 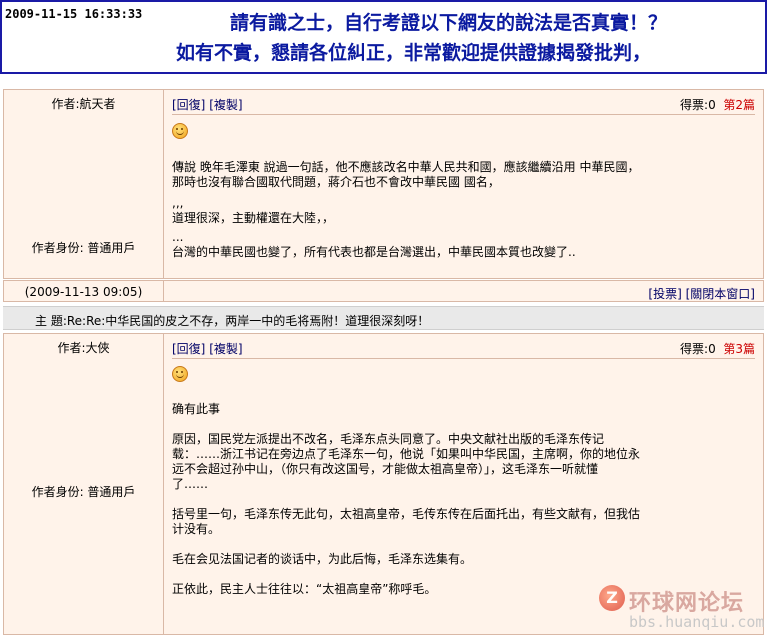 What do you see at coordinates (612, 598) in the screenshot?
I see `huanqiu-logo-icon: Z` at bounding box center [612, 598].